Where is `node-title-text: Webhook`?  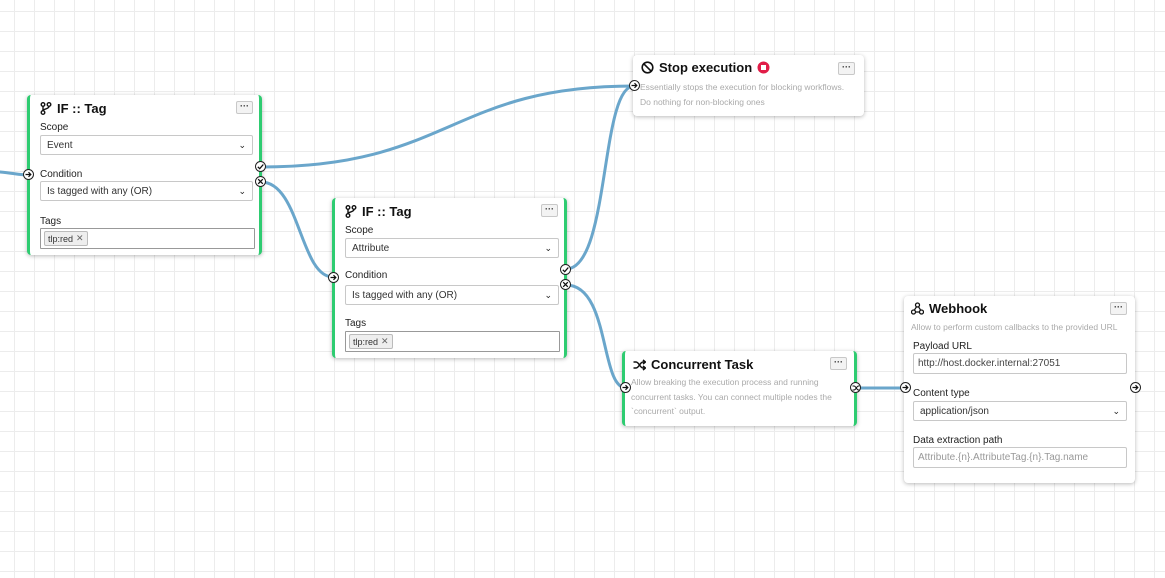
node-title-text: Webhook is located at coordinates (958, 308).